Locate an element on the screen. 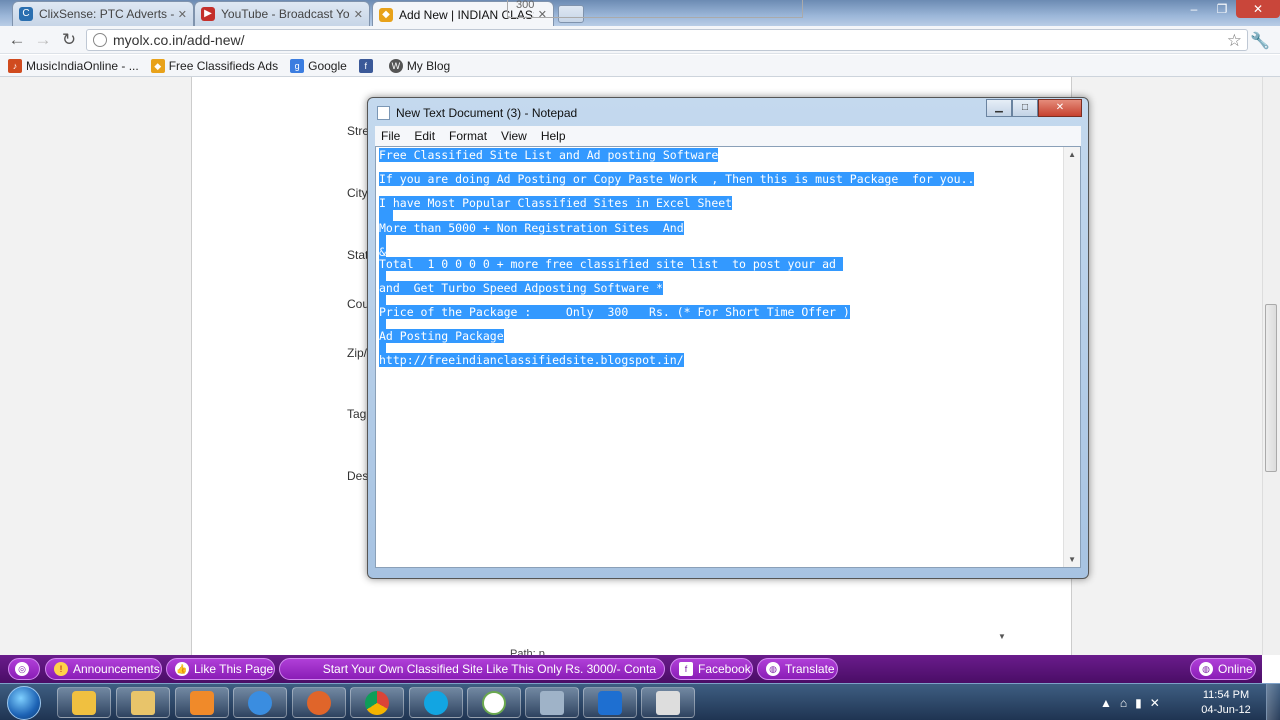  taskbar-media-player is located at coordinates (202, 702).